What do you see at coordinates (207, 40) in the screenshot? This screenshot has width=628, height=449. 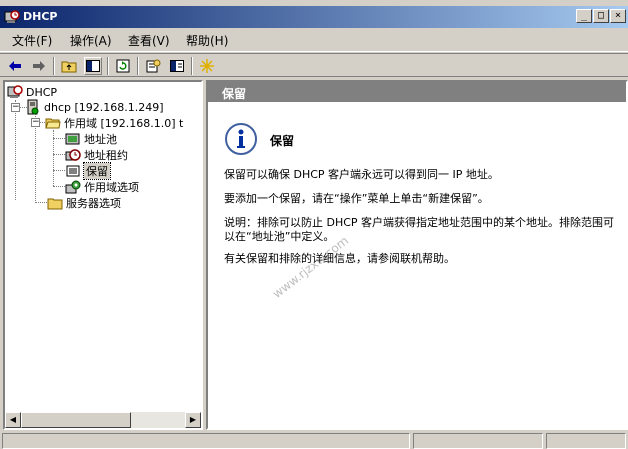 I see `menu-help: 帮助(H)` at bounding box center [207, 40].